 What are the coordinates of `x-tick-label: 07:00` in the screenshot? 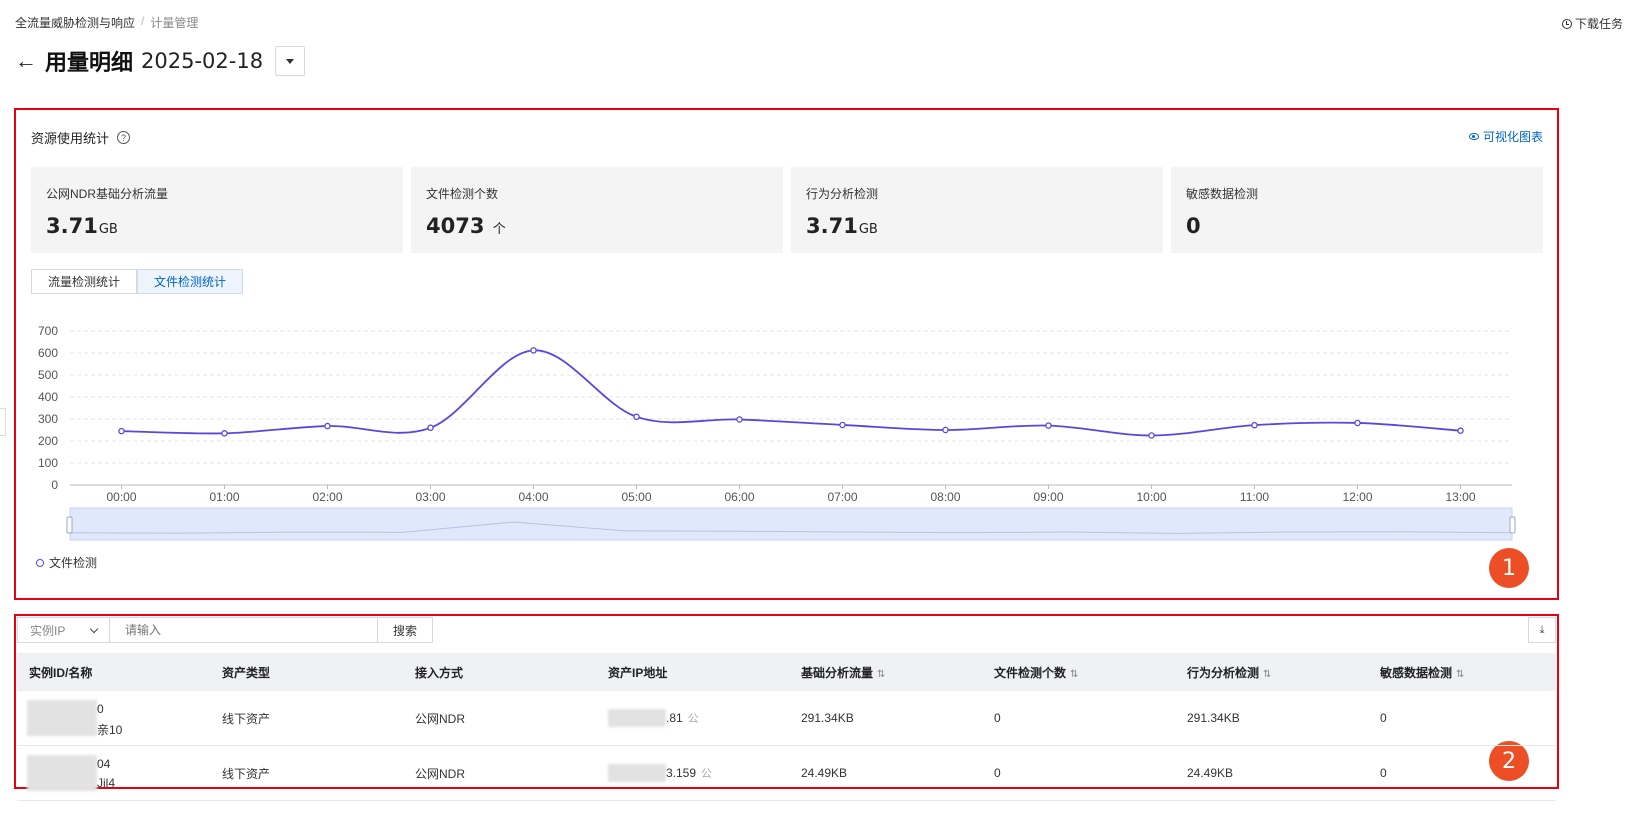 It's located at (842, 497).